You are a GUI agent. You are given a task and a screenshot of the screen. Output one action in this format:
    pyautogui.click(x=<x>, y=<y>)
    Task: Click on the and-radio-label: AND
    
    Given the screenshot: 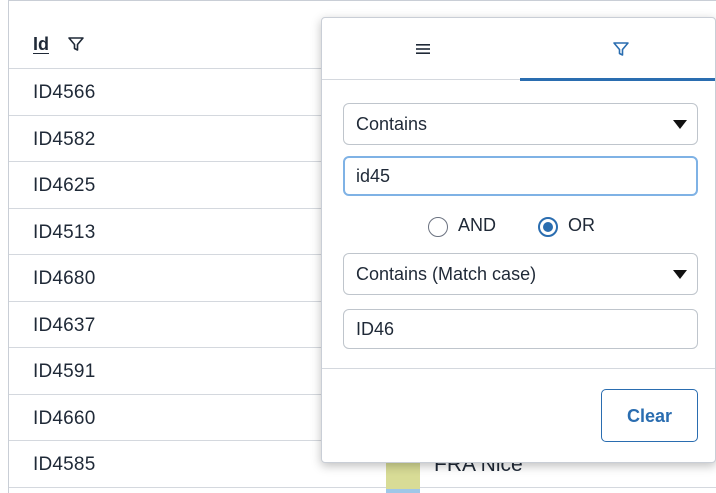 What is the action you would take?
    pyautogui.click(x=477, y=225)
    